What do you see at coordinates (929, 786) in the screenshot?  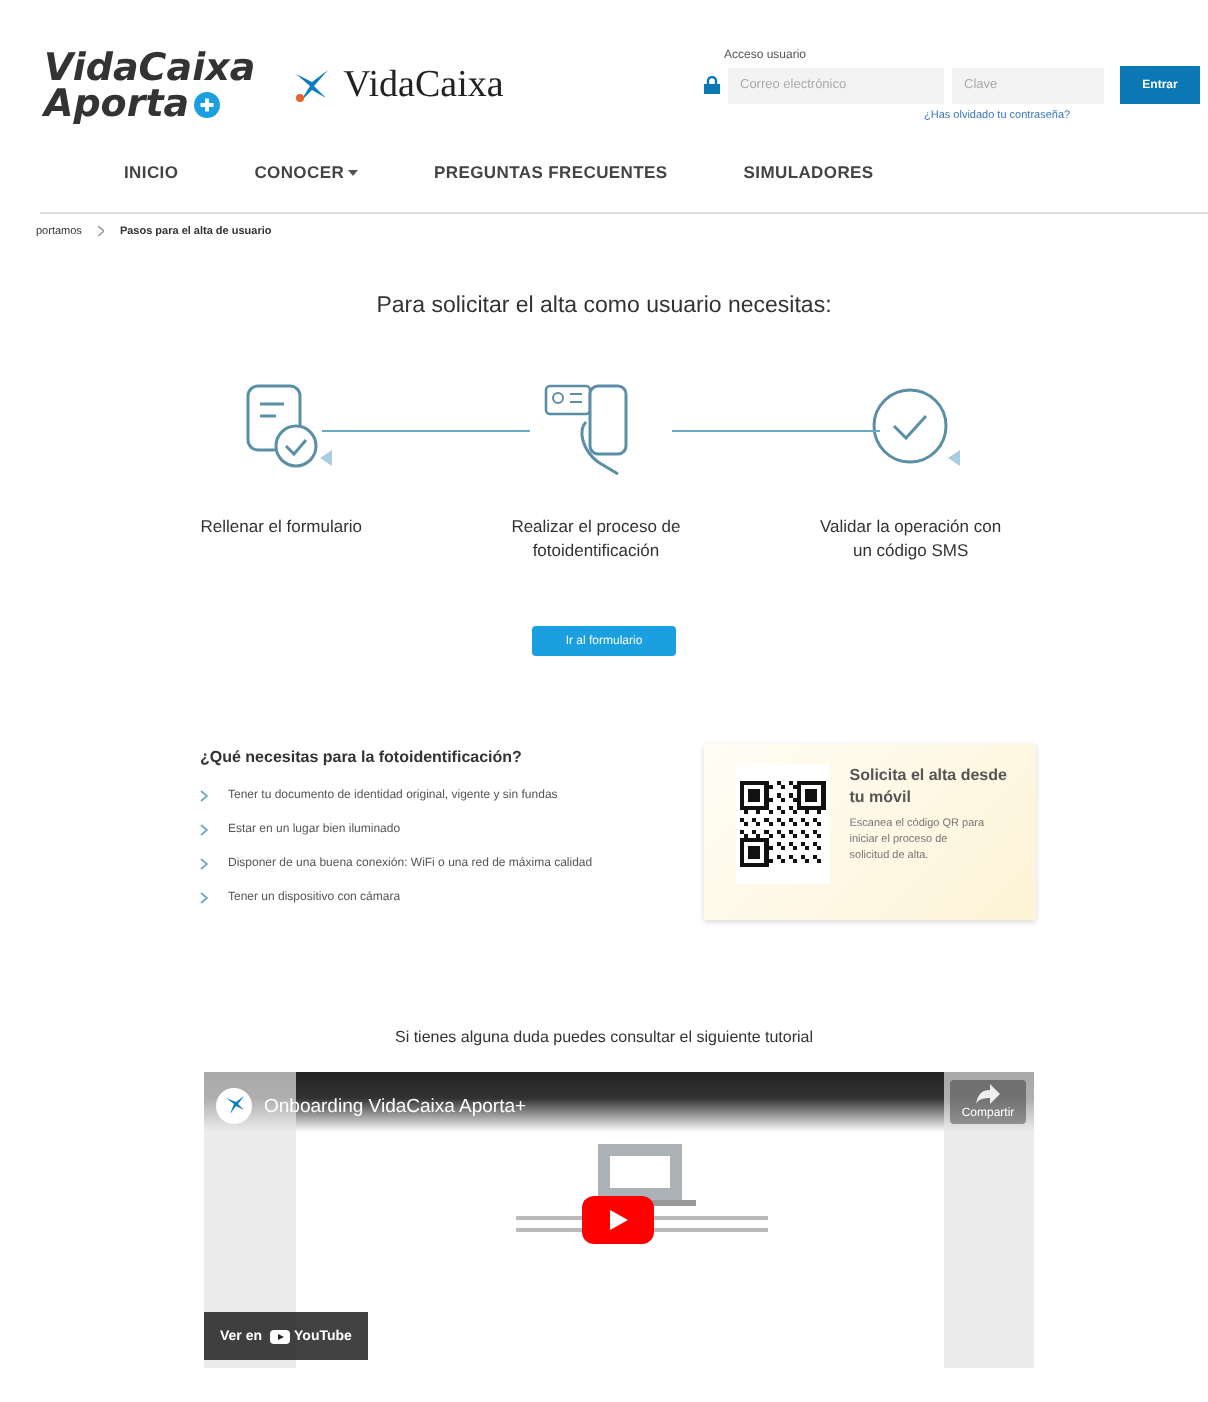 I see `card-title: Solicita el alta desde tu móvil` at bounding box center [929, 786].